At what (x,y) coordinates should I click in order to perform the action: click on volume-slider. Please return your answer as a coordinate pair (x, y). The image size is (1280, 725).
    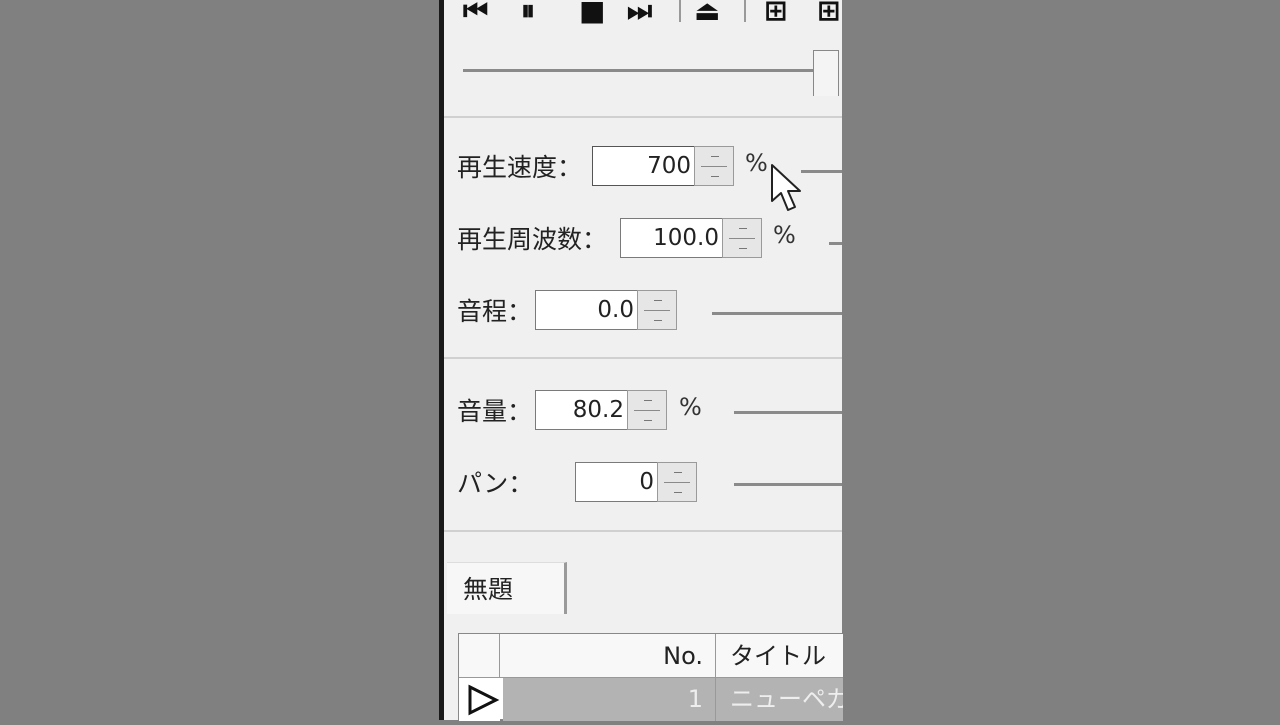
    Looking at the image, I should click on (788, 412).